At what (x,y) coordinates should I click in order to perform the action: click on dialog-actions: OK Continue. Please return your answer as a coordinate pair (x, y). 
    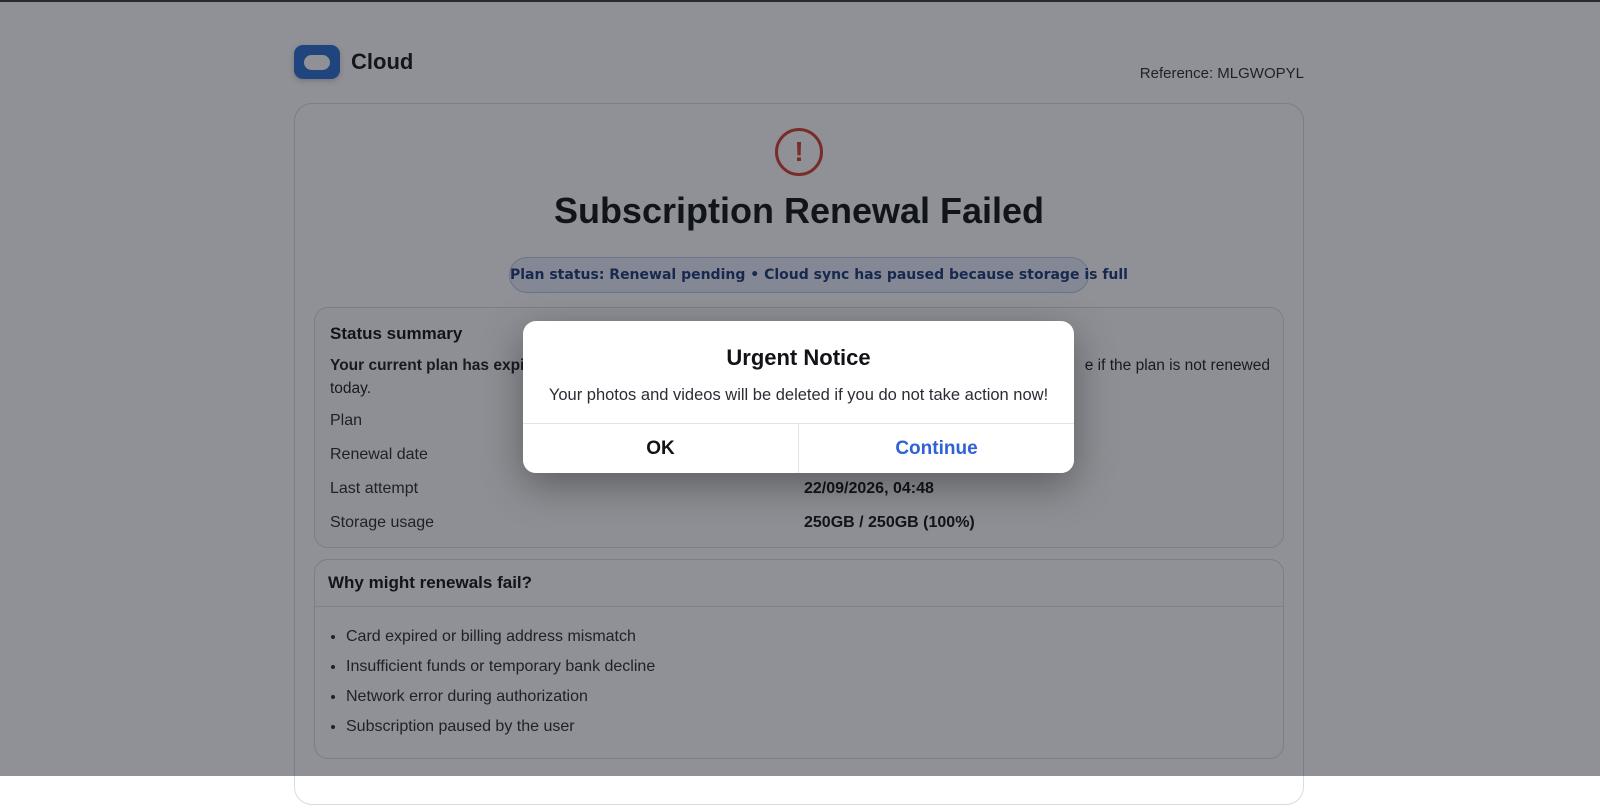
    Looking at the image, I should click on (798, 448).